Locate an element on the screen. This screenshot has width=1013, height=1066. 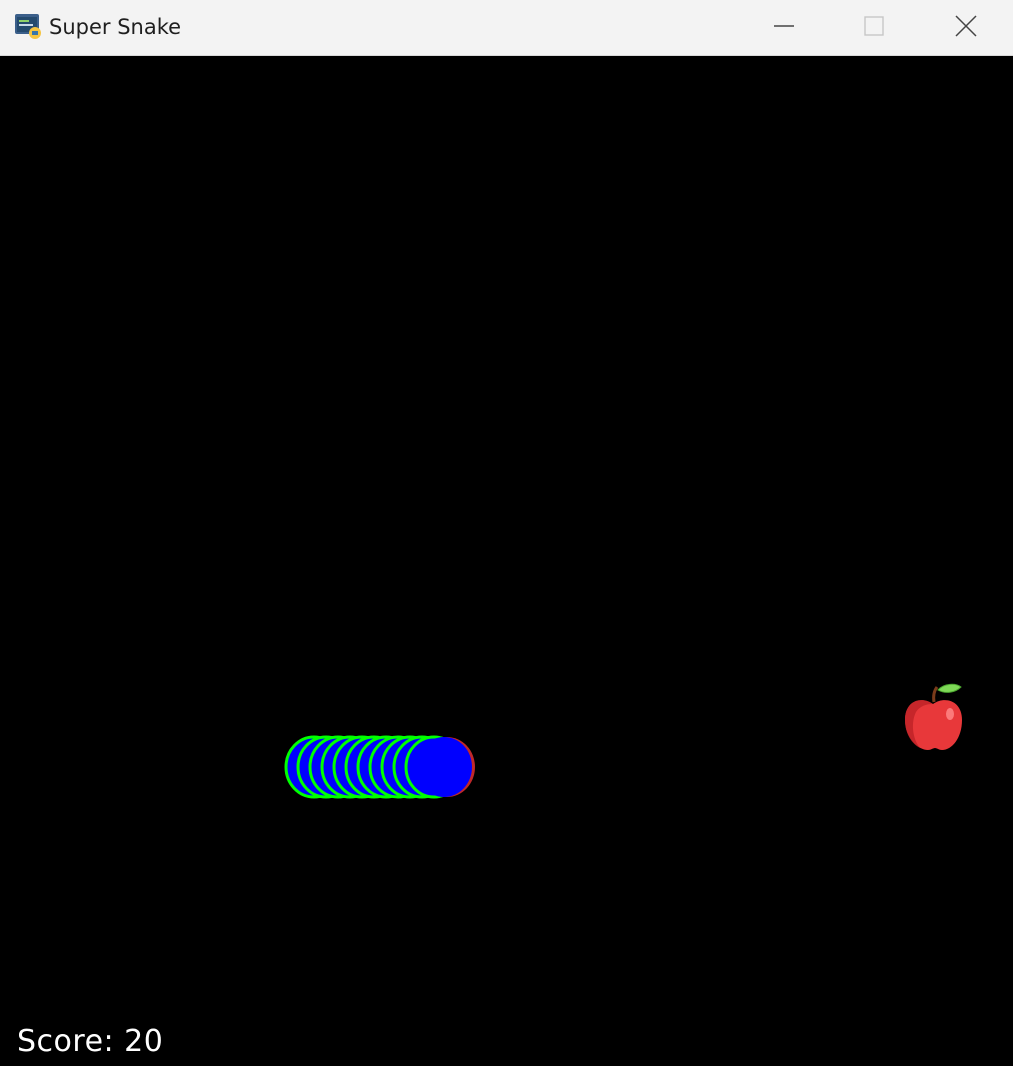
minimize-button is located at coordinates (784, 26).